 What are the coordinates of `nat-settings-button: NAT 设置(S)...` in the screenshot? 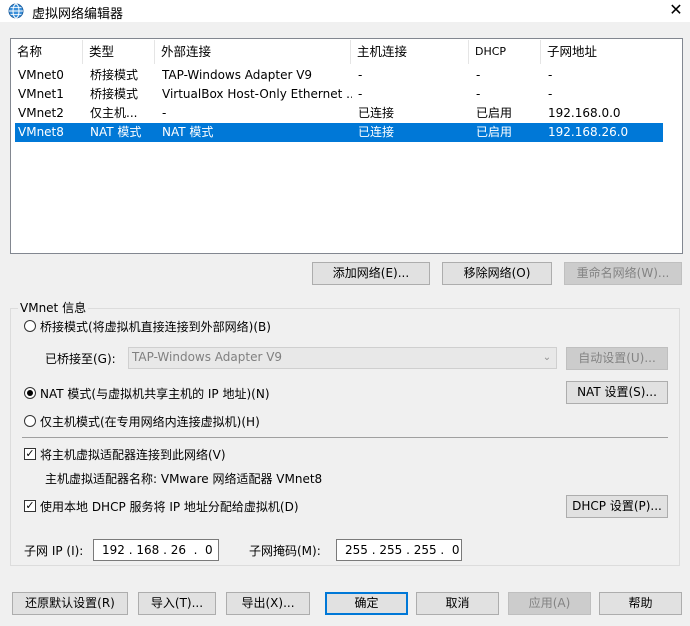 It's located at (617, 392).